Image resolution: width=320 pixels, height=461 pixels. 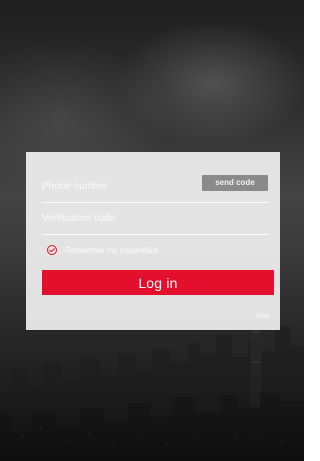 What do you see at coordinates (235, 183) in the screenshot?
I see `send-code-button: send code` at bounding box center [235, 183].